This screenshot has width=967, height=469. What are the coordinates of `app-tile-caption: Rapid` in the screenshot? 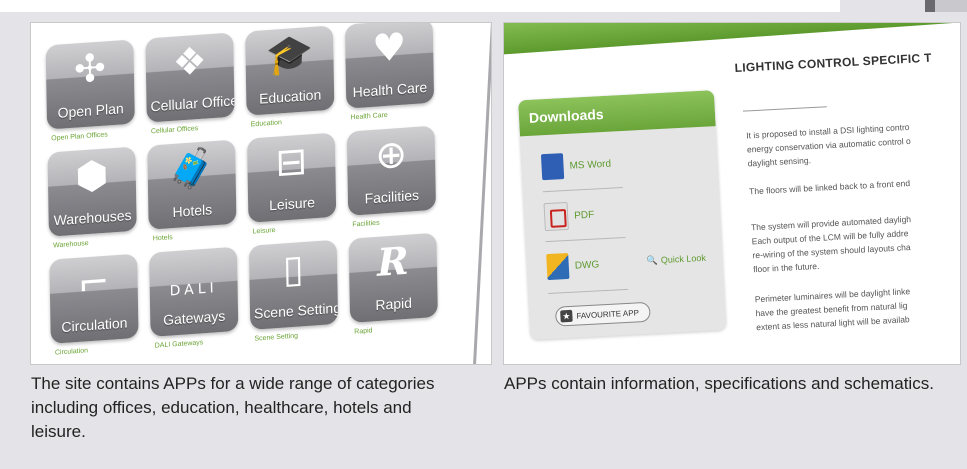 It's located at (363, 331).